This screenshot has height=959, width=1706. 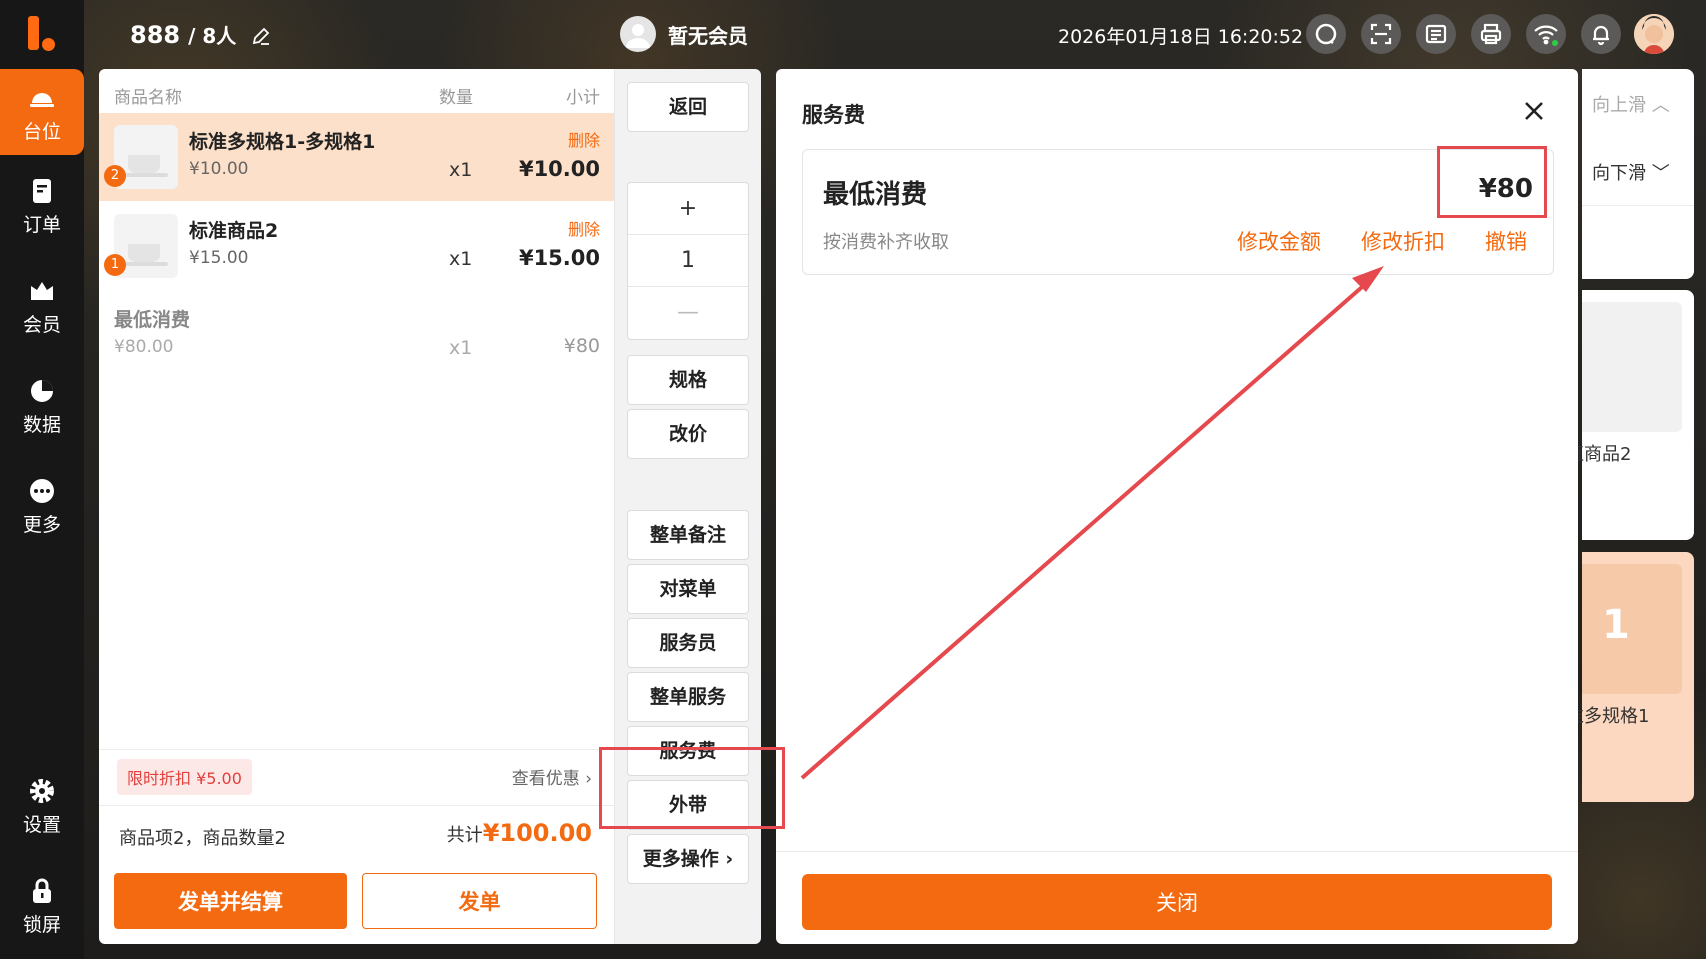 I want to click on sidebar-item-data: 数据, so click(x=42, y=405).